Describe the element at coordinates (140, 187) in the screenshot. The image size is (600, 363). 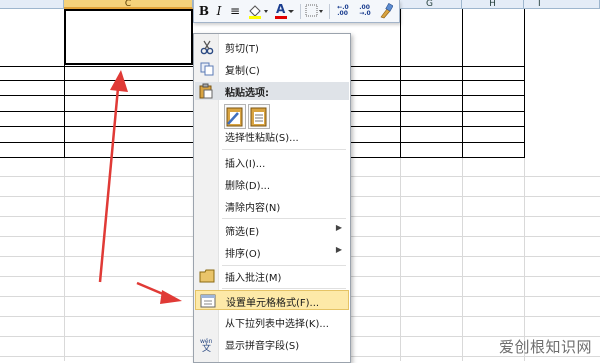
I see `annotation-arrows` at that location.